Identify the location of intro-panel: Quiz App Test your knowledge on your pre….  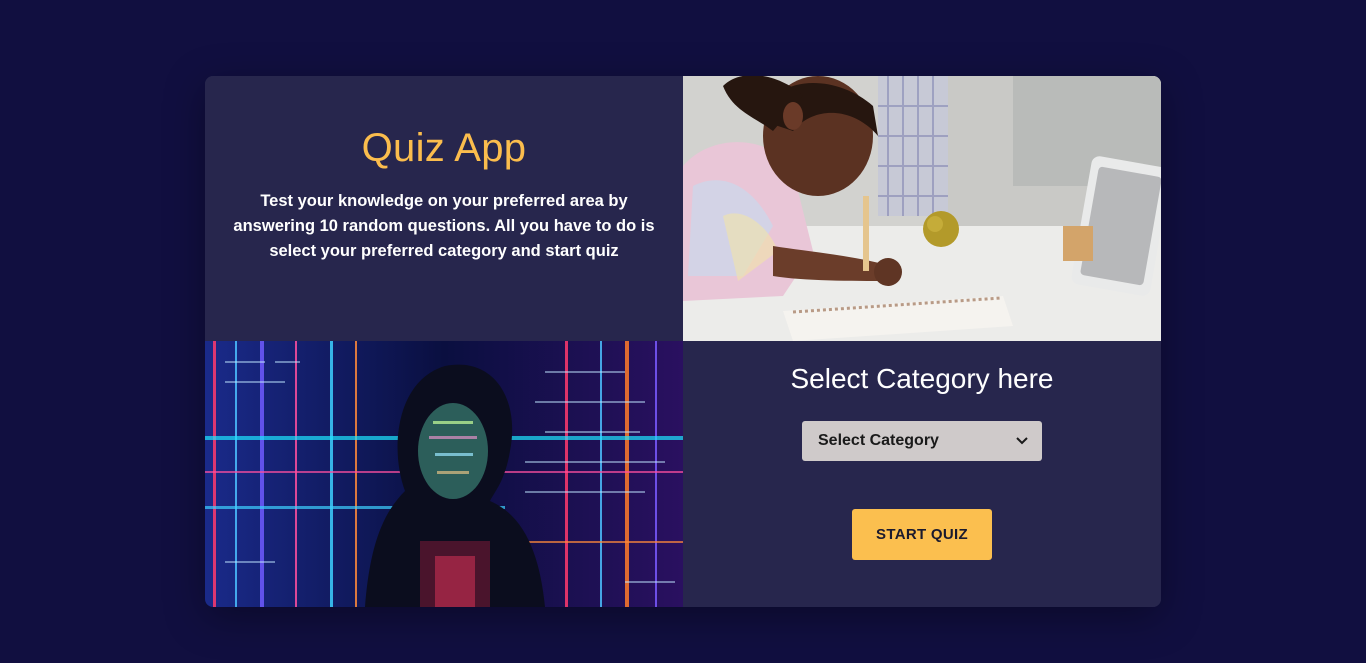
(444, 208).